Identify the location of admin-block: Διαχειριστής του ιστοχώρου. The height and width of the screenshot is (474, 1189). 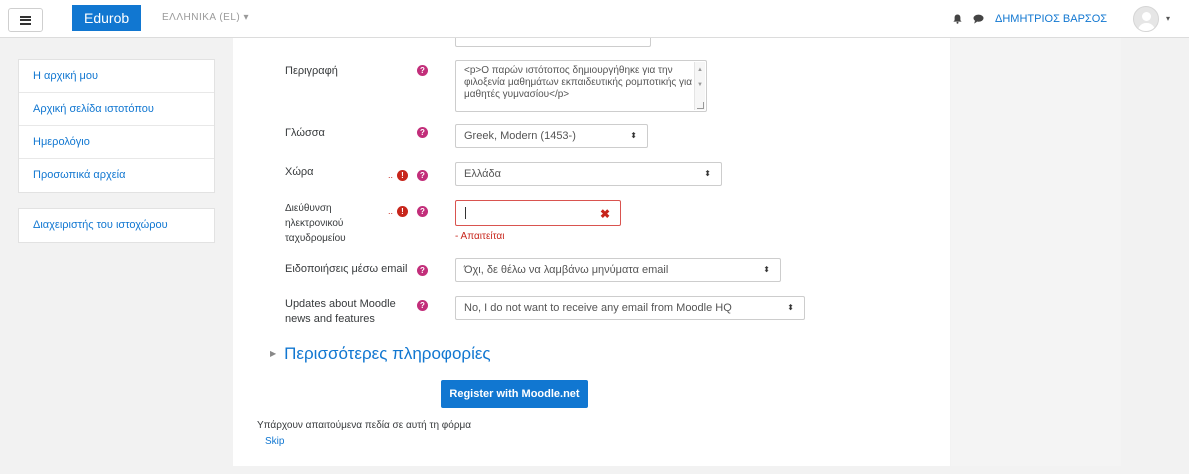
(116, 225).